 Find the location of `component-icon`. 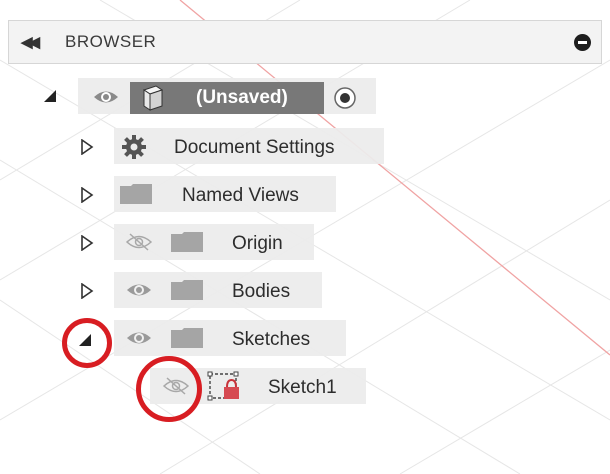

component-icon is located at coordinates (153, 98).